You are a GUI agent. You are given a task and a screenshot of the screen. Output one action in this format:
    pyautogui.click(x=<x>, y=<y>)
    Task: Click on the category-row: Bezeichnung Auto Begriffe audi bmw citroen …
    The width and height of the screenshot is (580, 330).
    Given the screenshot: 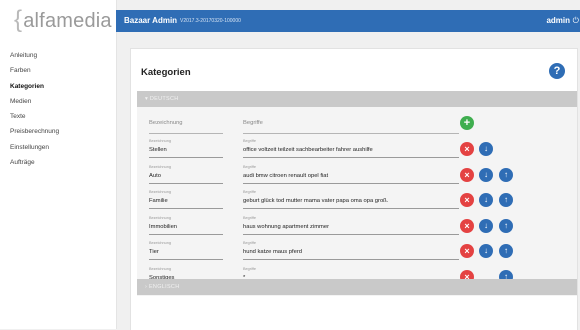 What is the action you would take?
    pyautogui.click(x=357, y=176)
    